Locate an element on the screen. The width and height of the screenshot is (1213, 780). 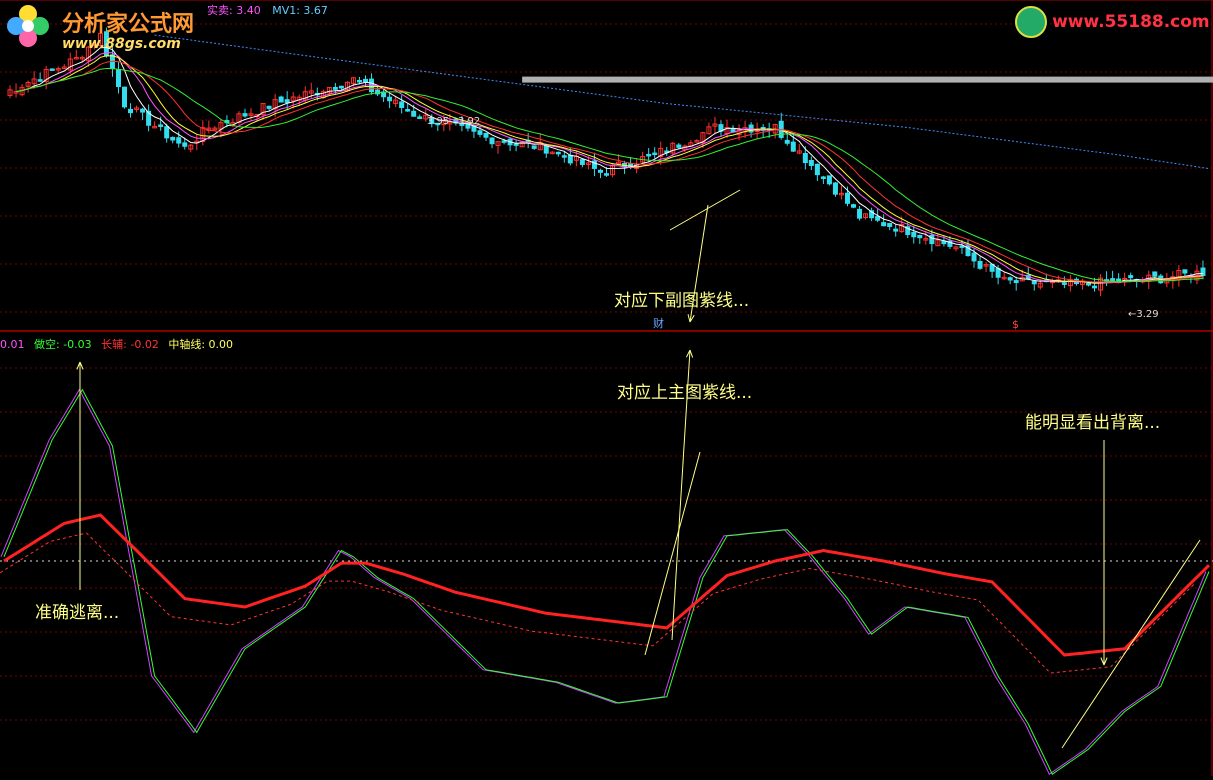
sub-header: 0.01 做空: -0.03 长辅: -0.02 中轴线: 0.00 is located at coordinates (116, 344).